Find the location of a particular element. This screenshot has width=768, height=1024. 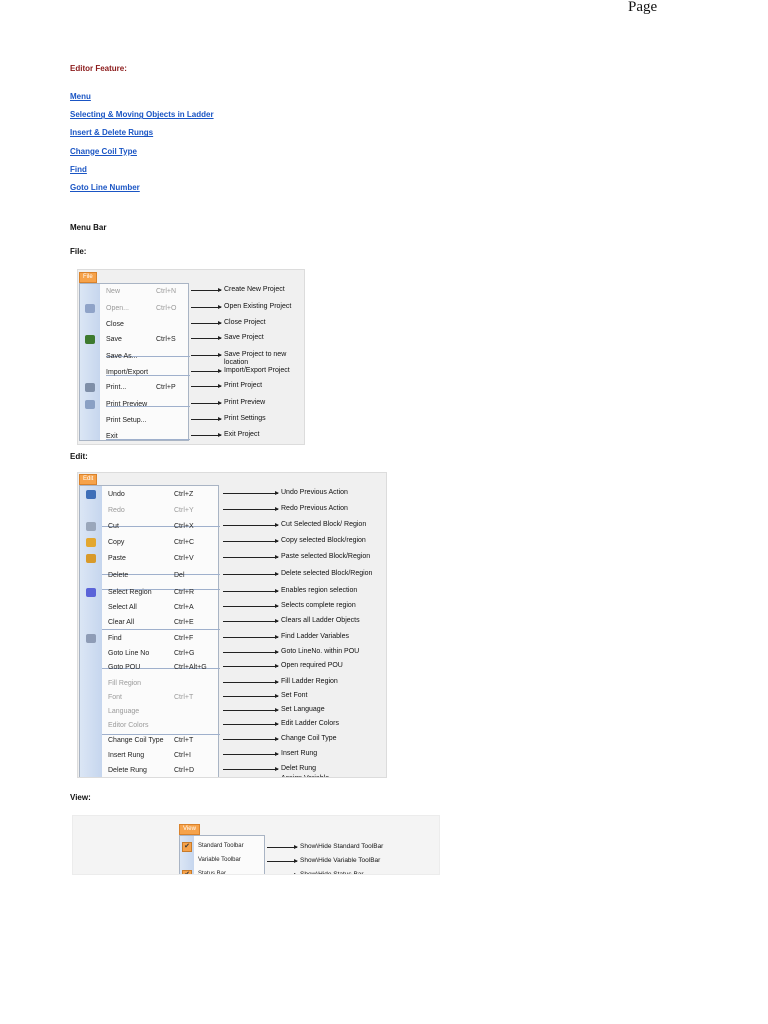

view-menu-tab: View is located at coordinates (189, 829).